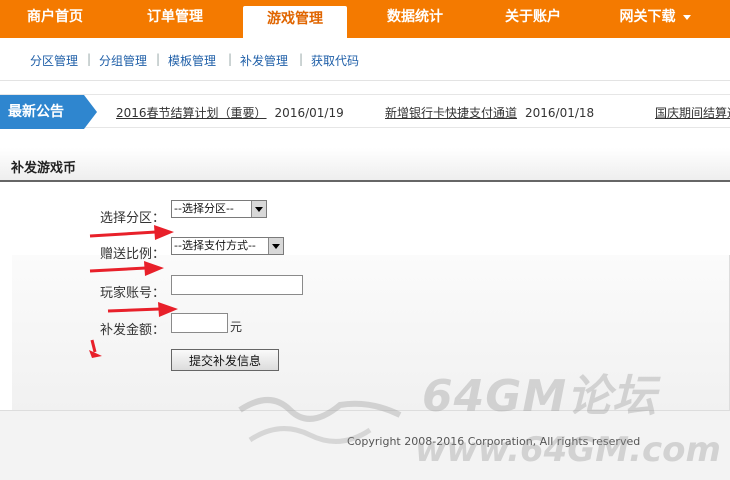 Image resolution: width=730 pixels, height=480 pixels. Describe the element at coordinates (295, 22) in the screenshot. I see `nav-game-management: 游戏管理` at that location.